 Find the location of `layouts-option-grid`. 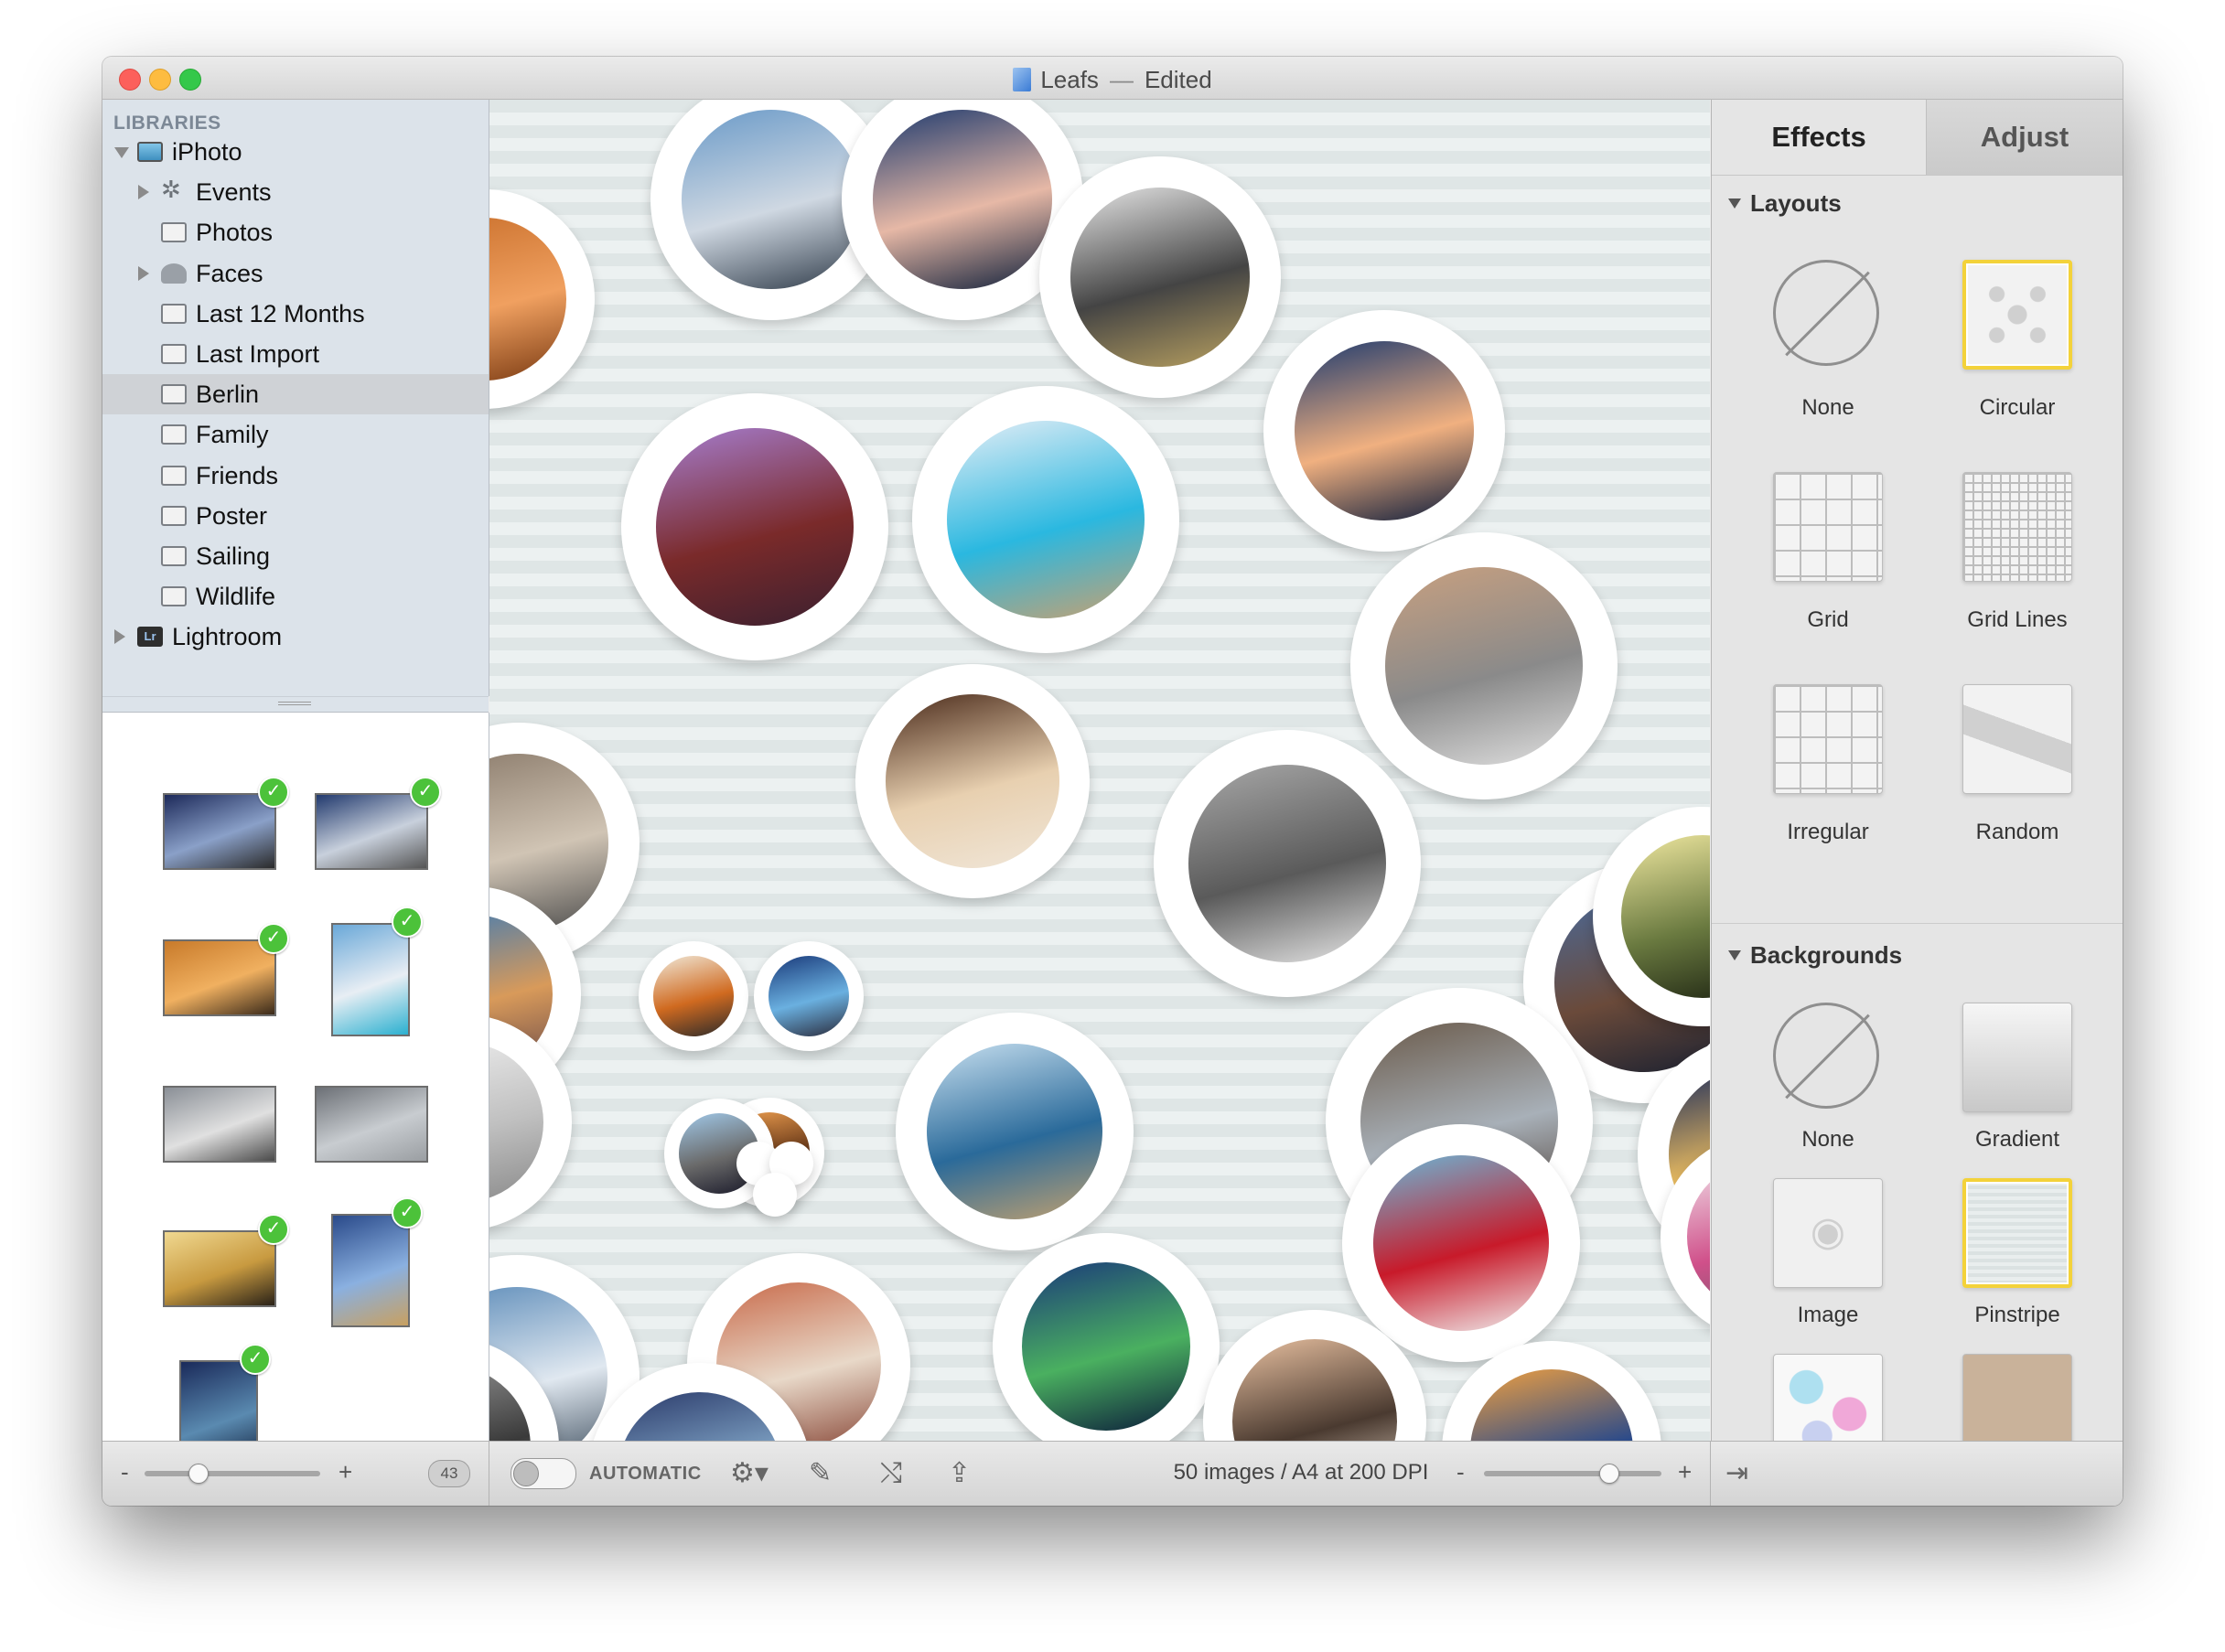

layouts-option-grid is located at coordinates (1828, 527).